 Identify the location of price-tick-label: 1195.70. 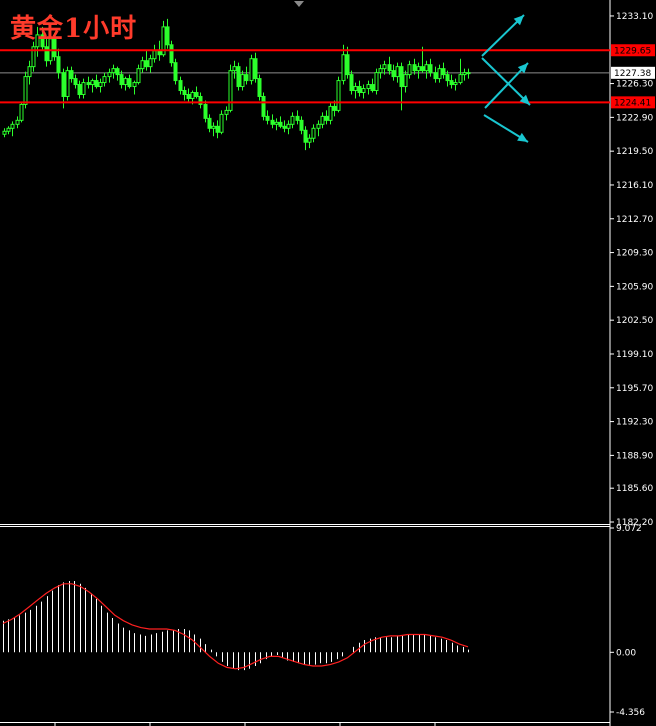
(634, 389).